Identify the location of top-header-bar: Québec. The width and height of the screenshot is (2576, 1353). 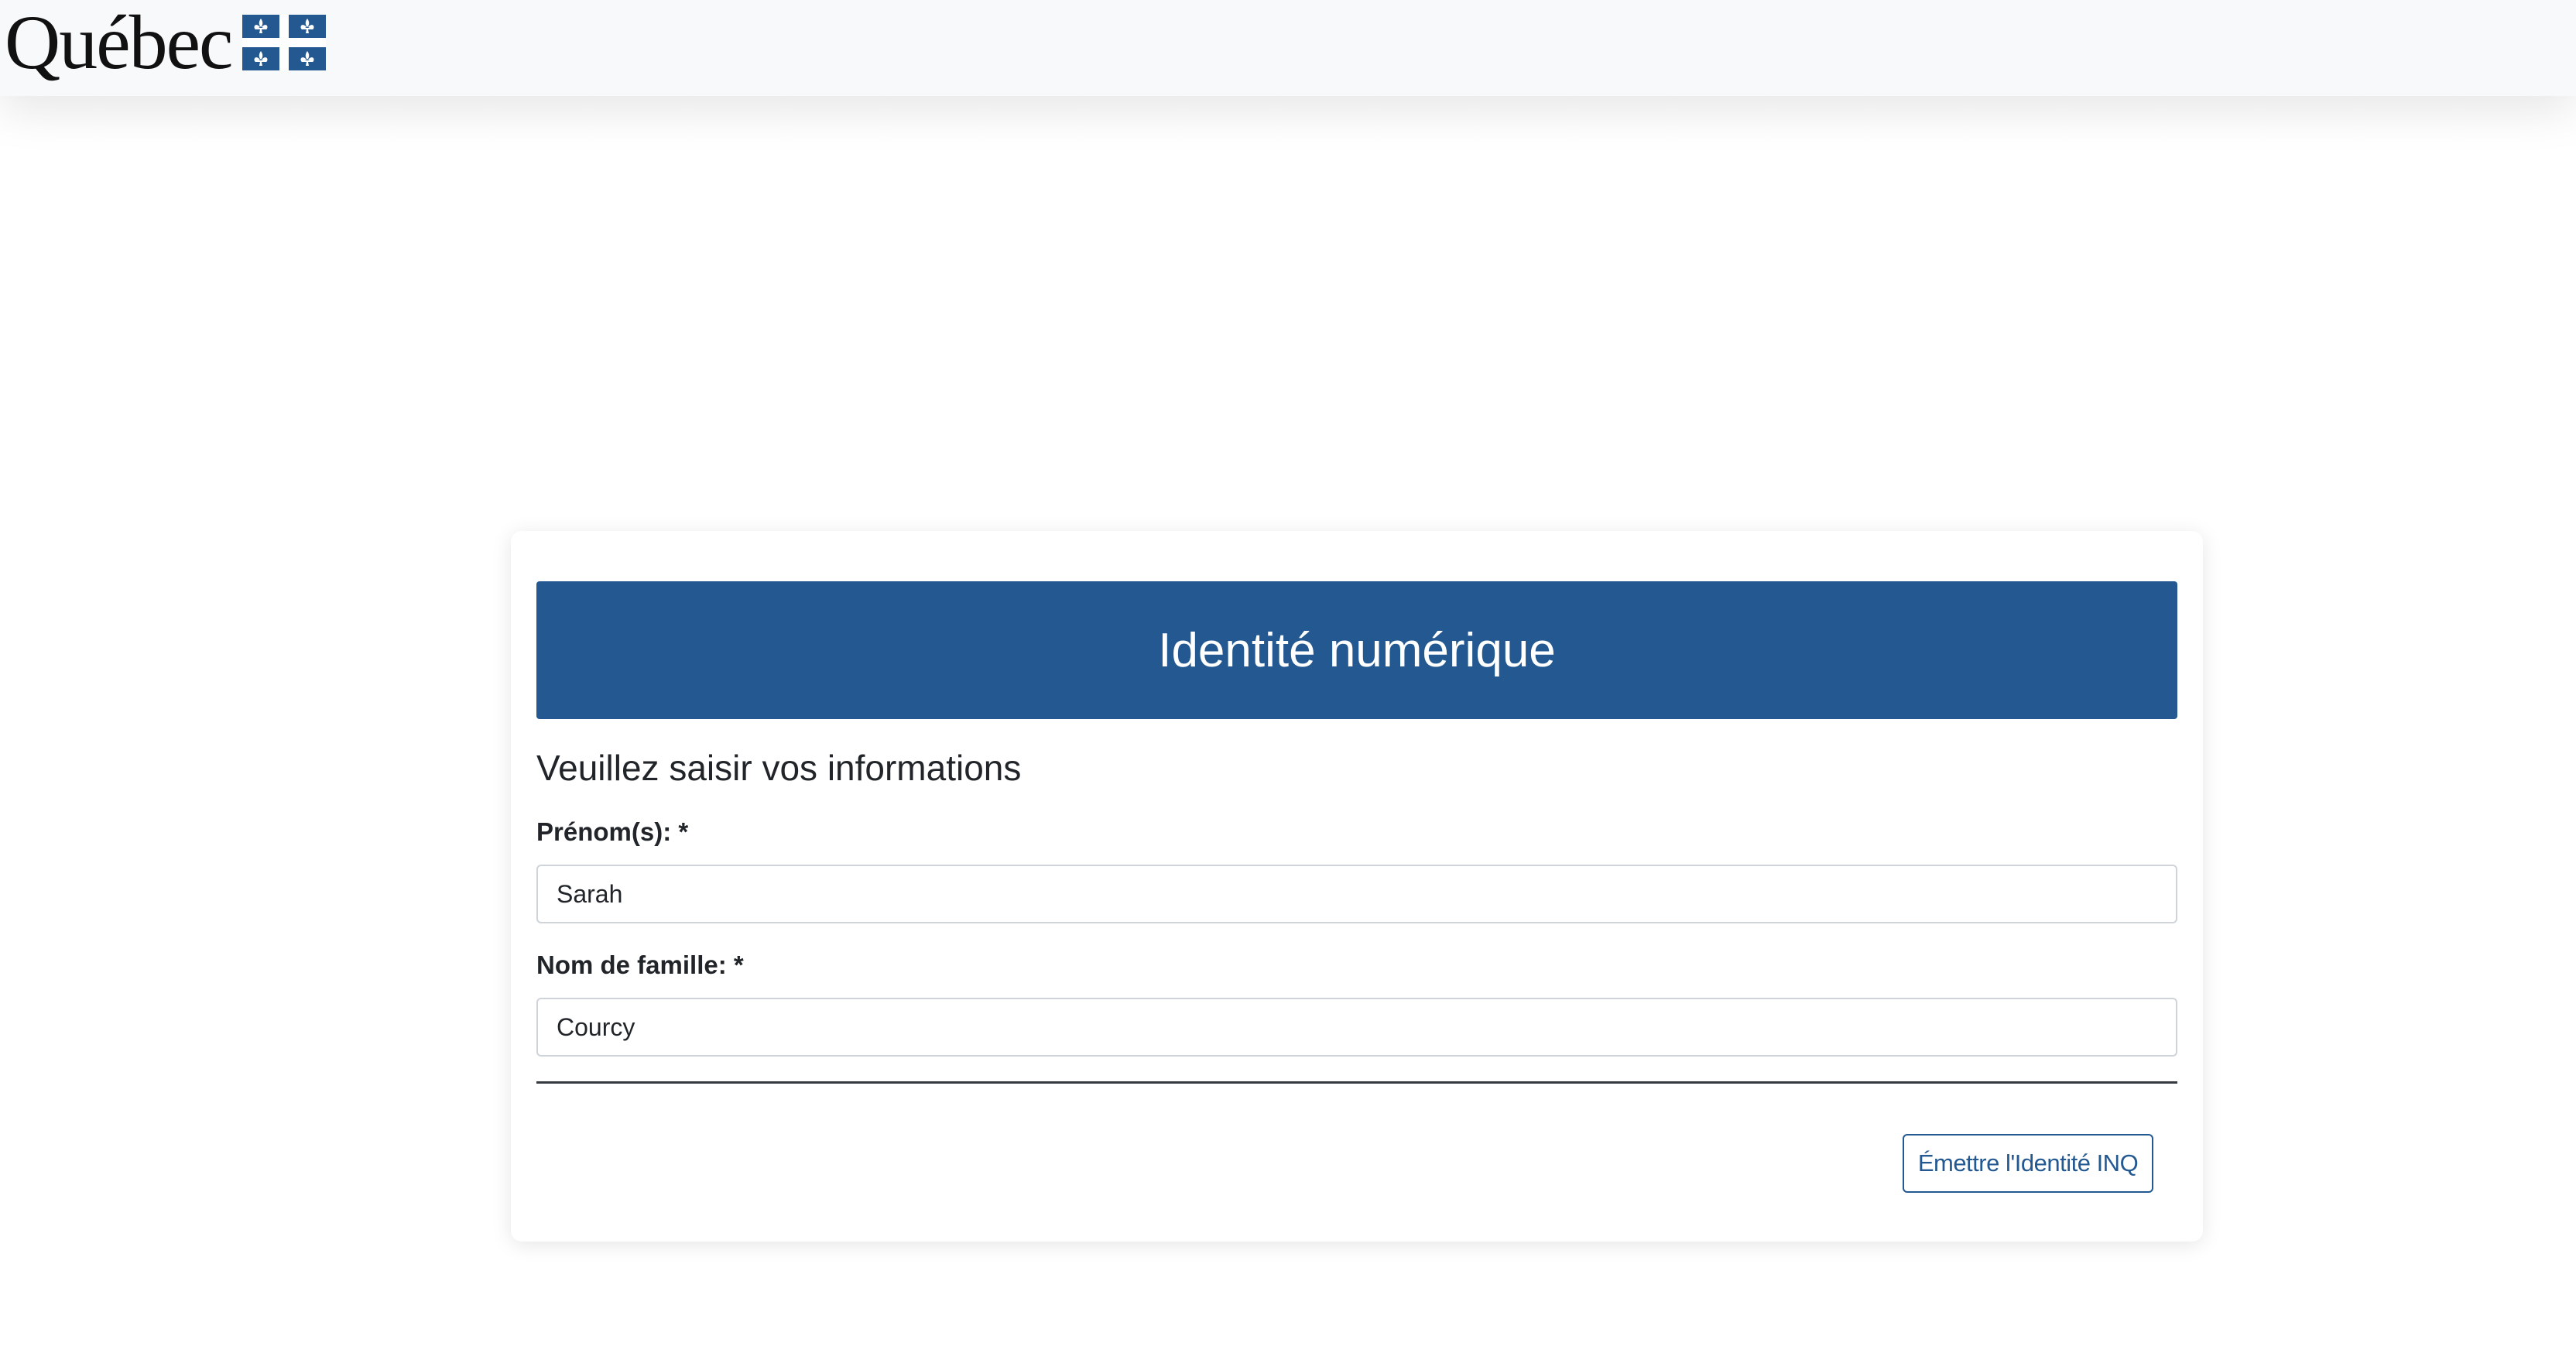
(1288, 48).